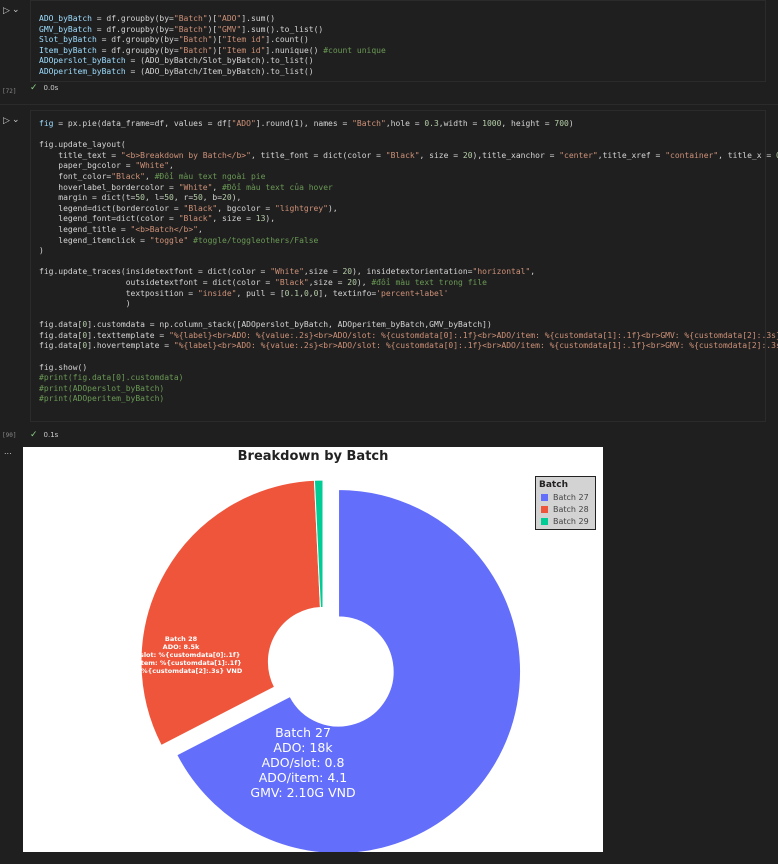 The width and height of the screenshot is (778, 864). I want to click on code-token: "<b>Batch</b>", so click(164, 229).